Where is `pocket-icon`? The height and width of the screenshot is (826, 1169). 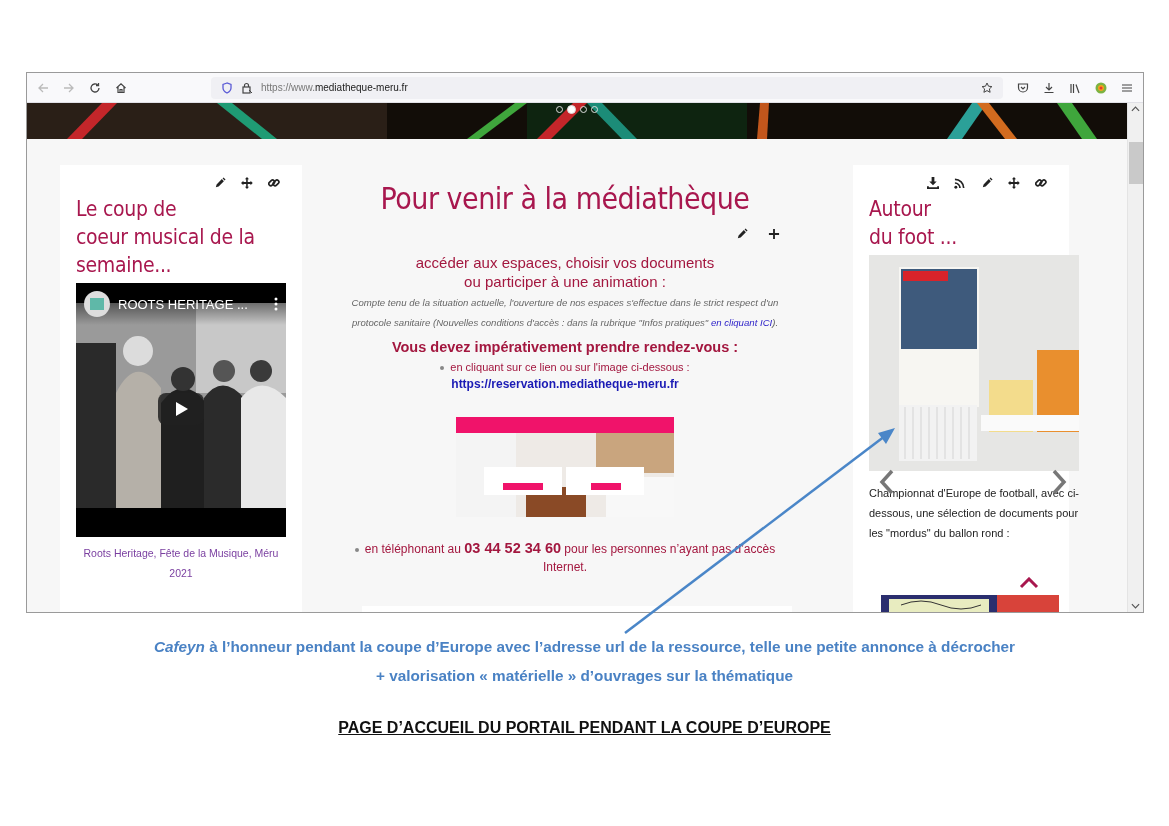 pocket-icon is located at coordinates (1023, 87).